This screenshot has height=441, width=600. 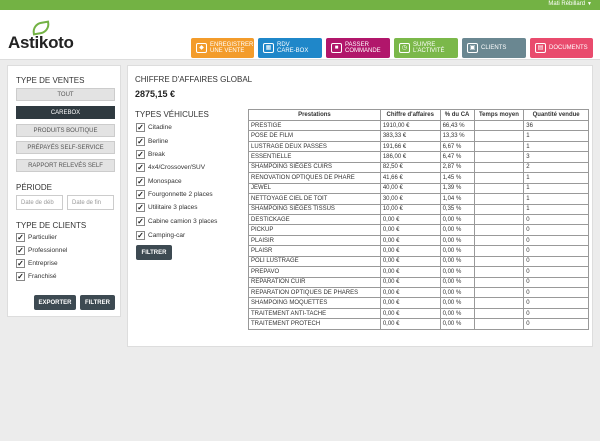 I want to click on nav-clients-button: ▣ CLIENTS, so click(x=494, y=48).